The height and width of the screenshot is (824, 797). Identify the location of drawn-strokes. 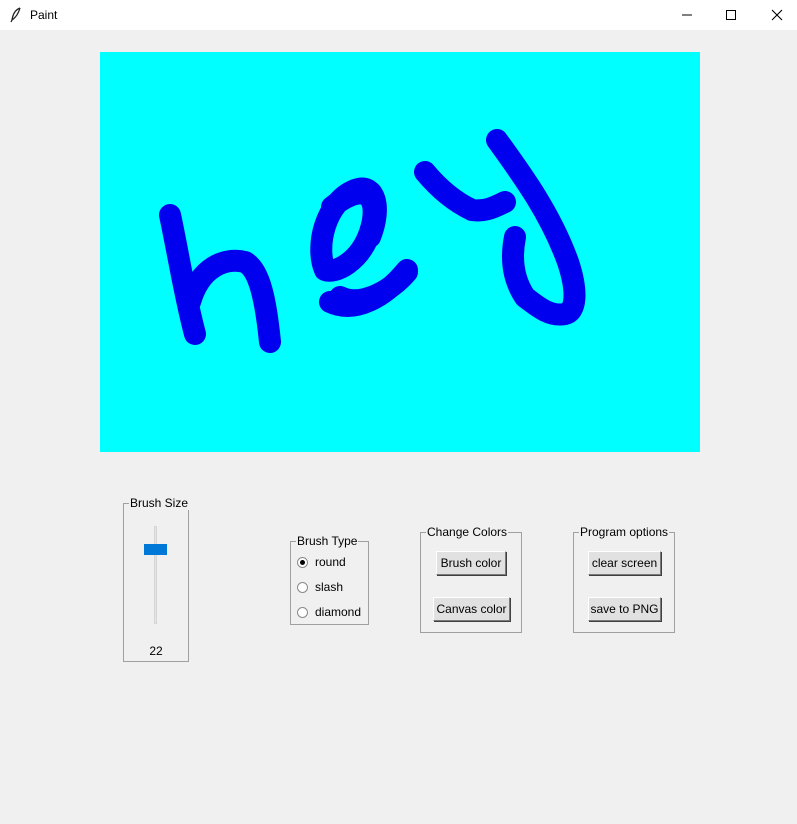
(372, 241).